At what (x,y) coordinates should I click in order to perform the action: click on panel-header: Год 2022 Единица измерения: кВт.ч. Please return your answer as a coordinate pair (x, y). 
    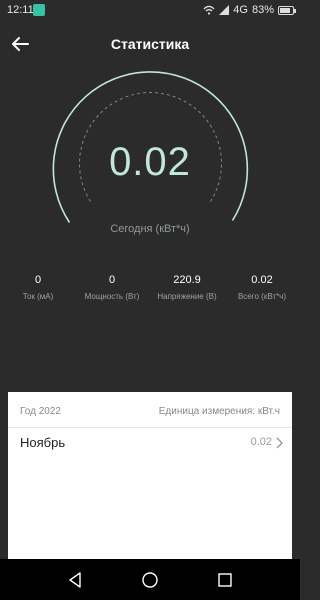
    Looking at the image, I should click on (150, 410).